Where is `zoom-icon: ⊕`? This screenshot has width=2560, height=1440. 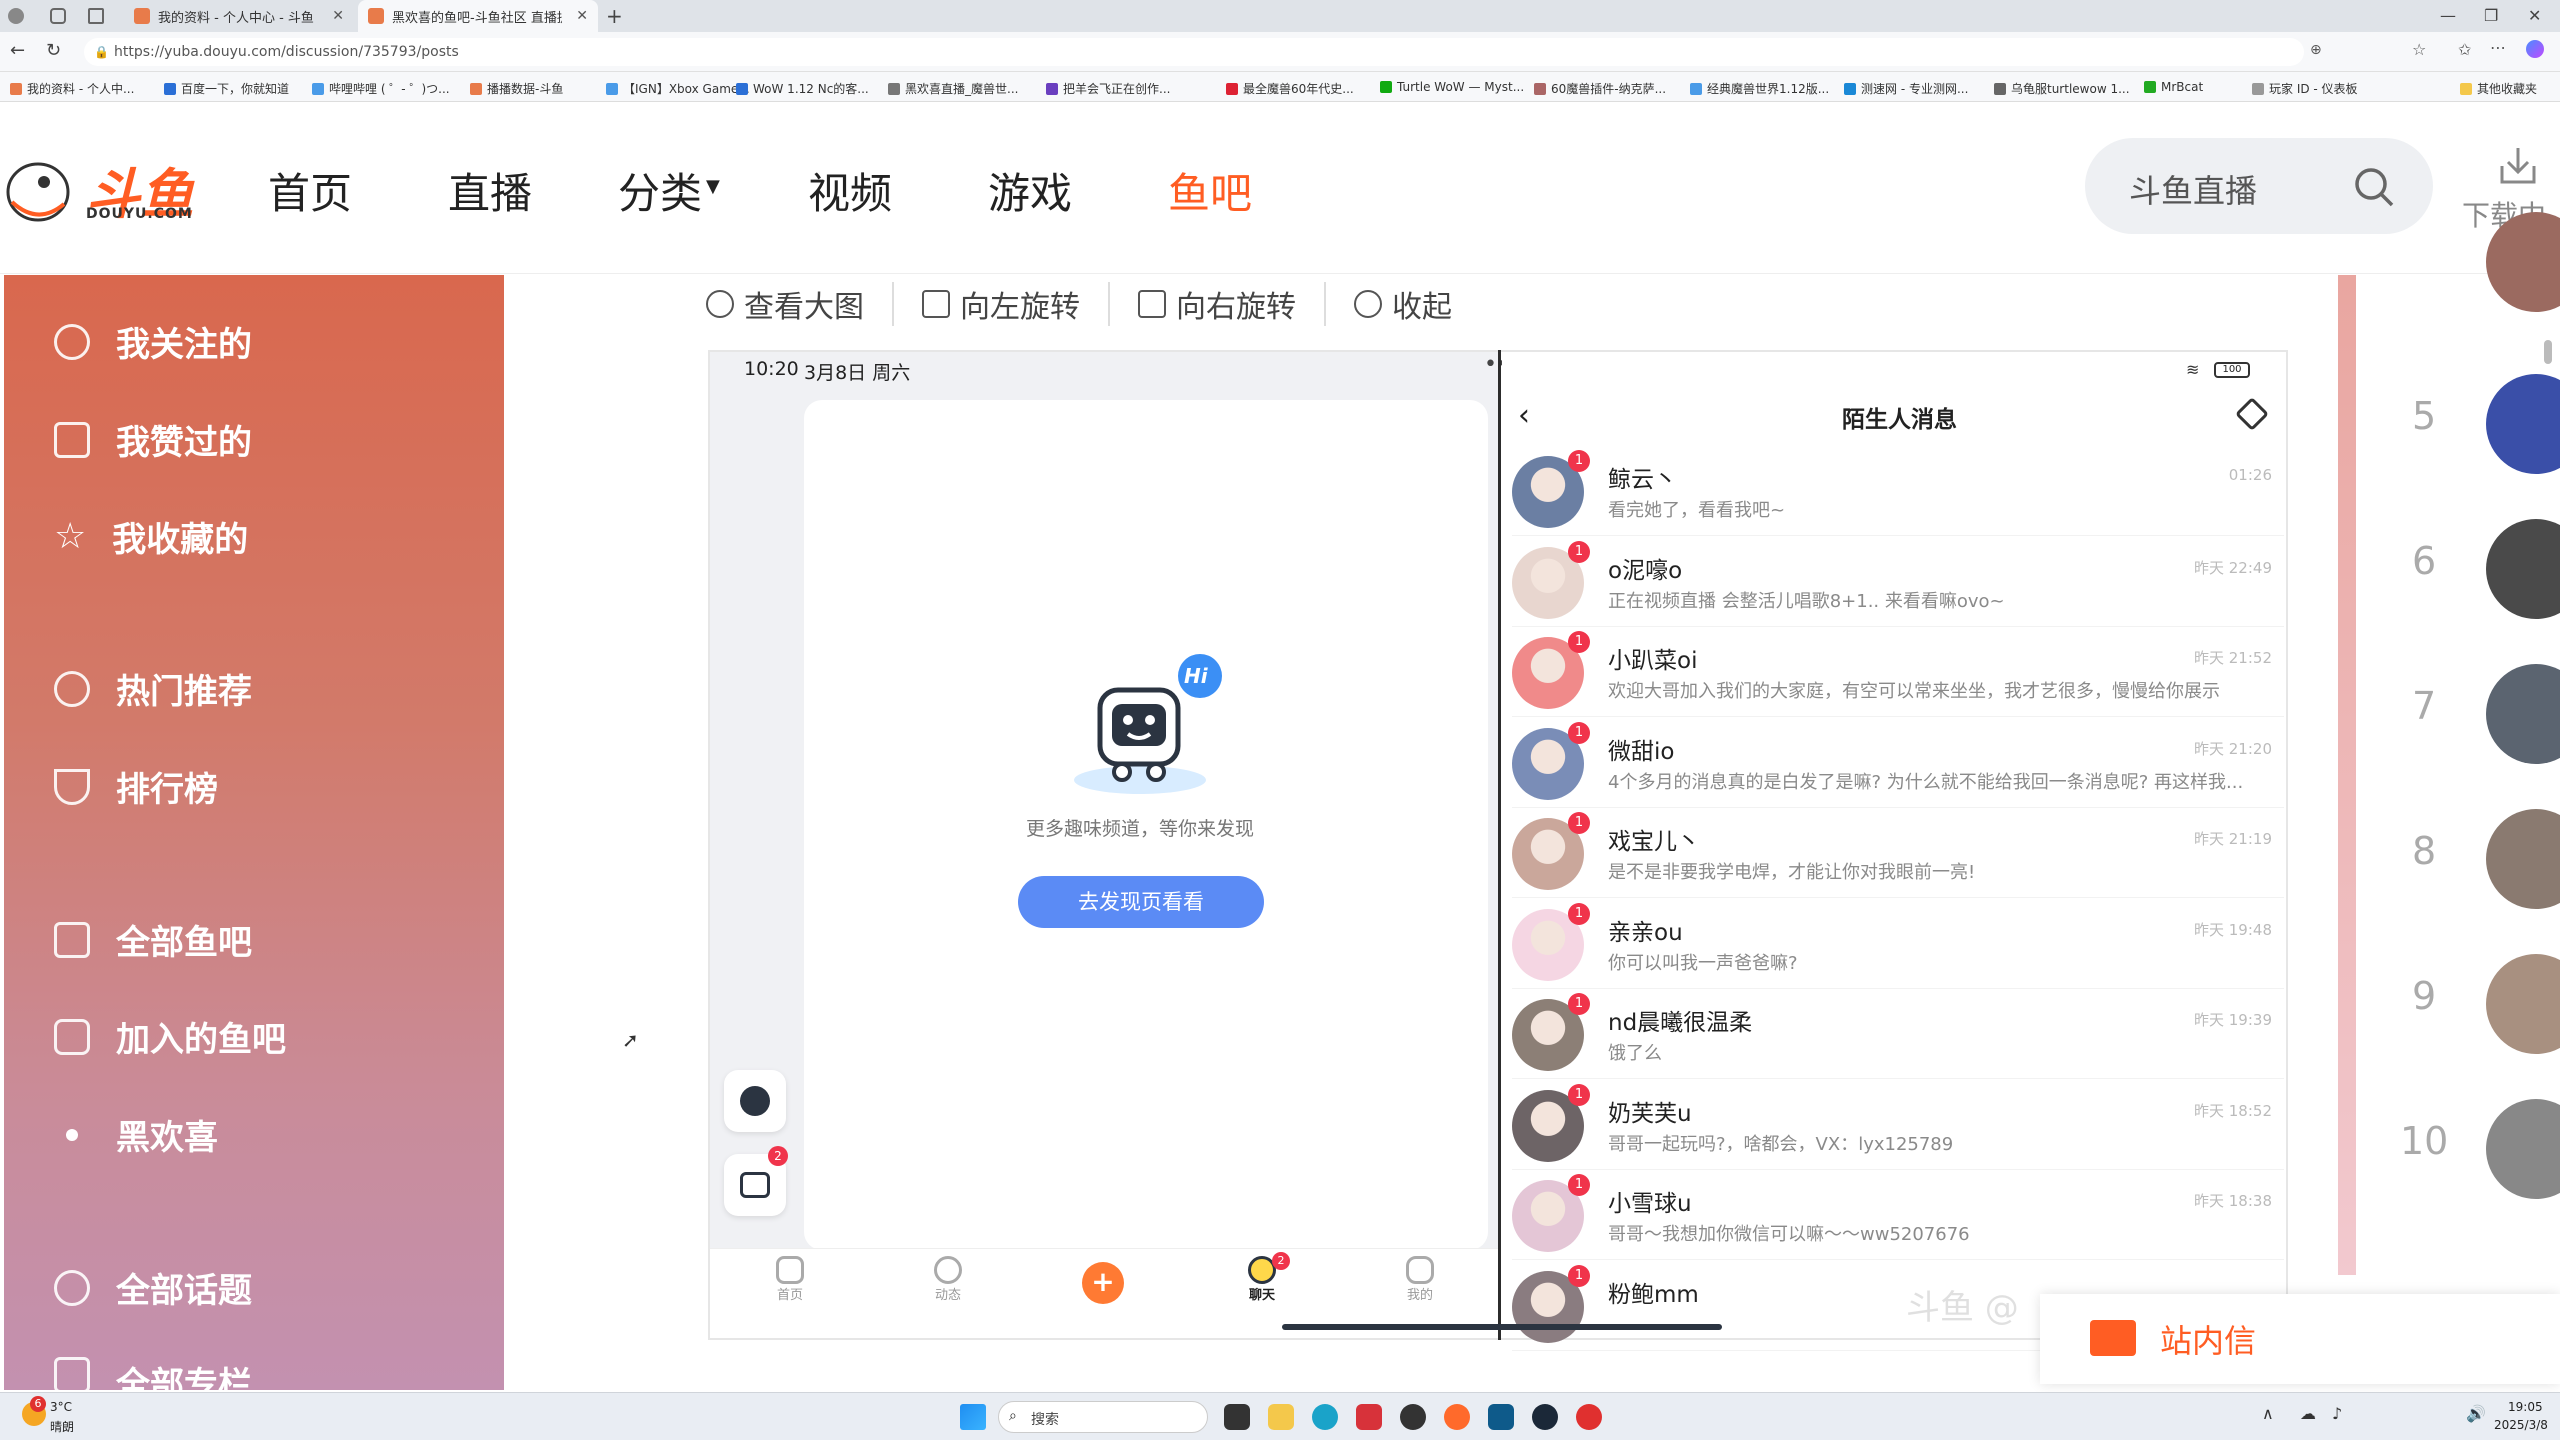
zoom-icon: ⊕ is located at coordinates (2316, 50).